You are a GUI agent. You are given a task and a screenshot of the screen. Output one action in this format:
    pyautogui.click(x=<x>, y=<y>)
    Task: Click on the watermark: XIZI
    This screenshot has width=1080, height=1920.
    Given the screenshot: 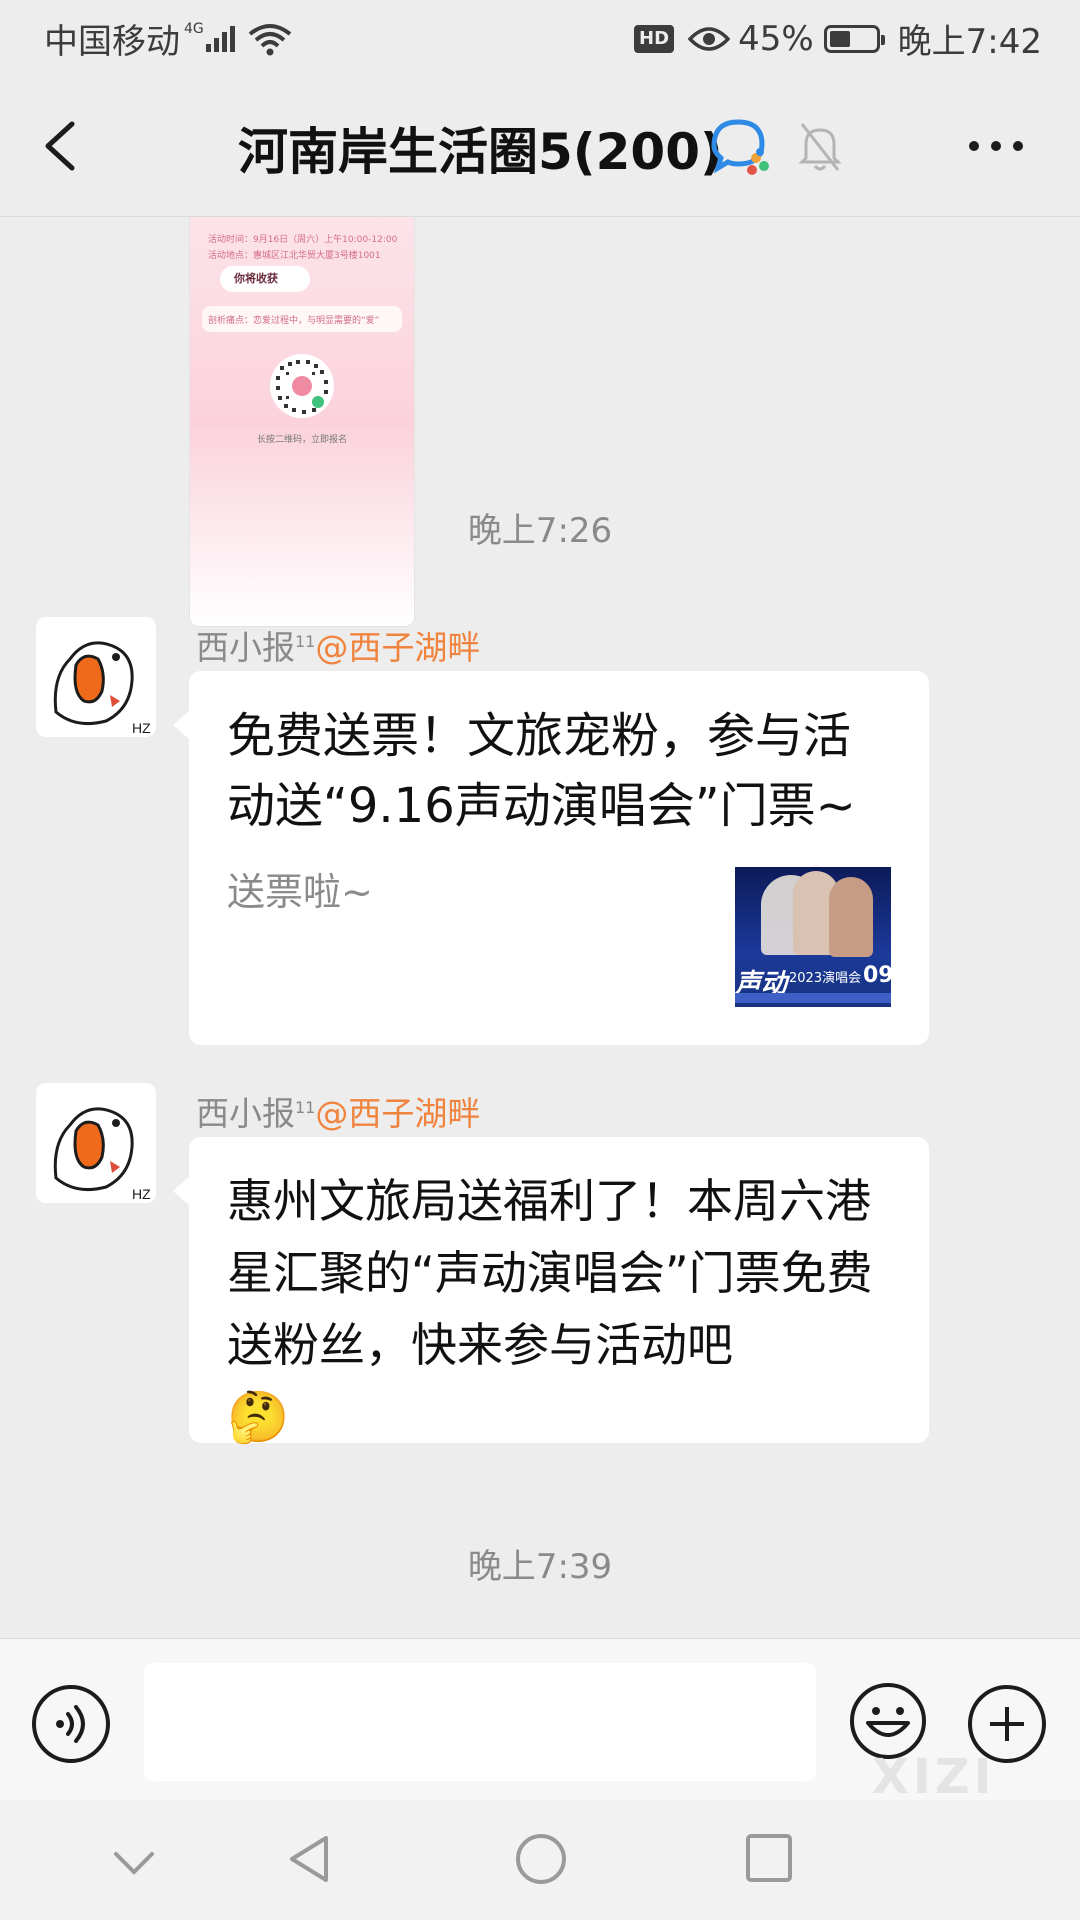 What is the action you would take?
    pyautogui.click(x=934, y=1777)
    